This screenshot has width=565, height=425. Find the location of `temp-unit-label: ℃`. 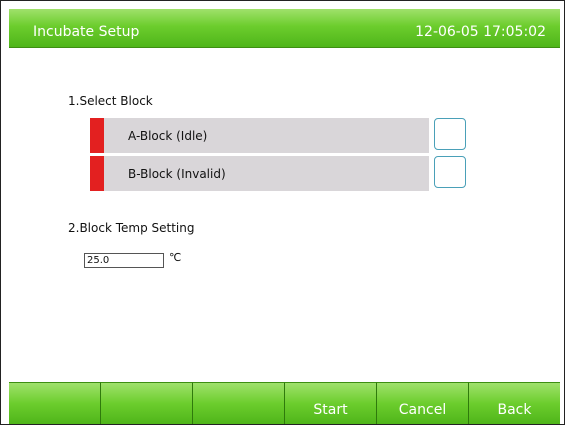

temp-unit-label: ℃ is located at coordinates (175, 257).